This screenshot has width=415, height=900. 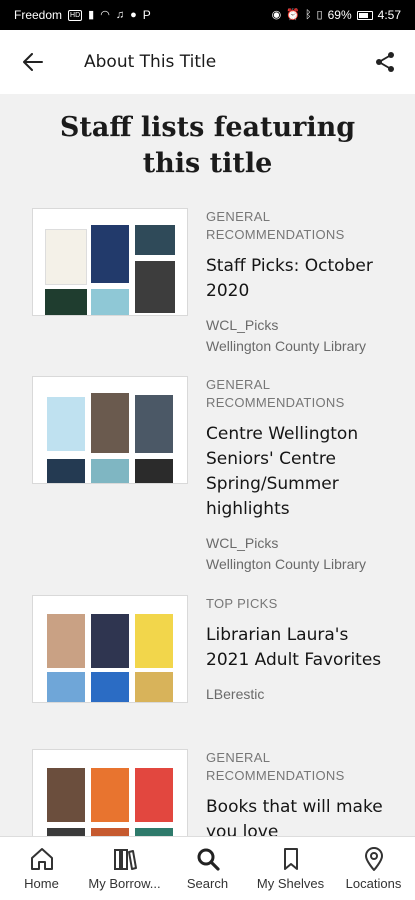 What do you see at coordinates (133, 14) in the screenshot?
I see `messenger-icon: ●` at bounding box center [133, 14].